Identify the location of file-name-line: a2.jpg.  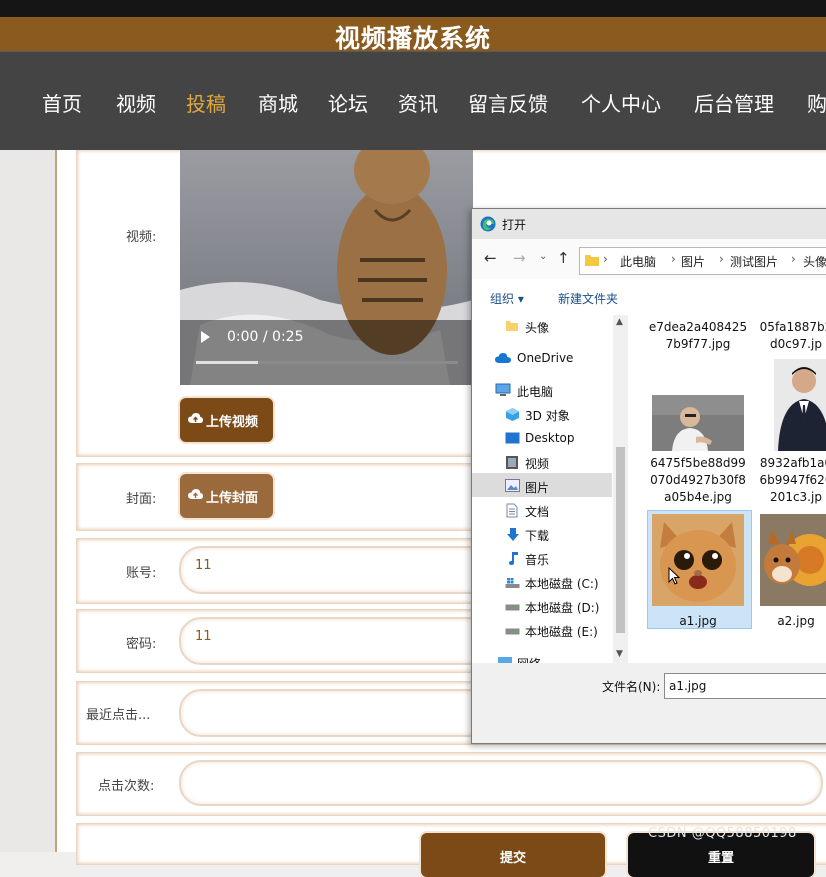
(796, 621).